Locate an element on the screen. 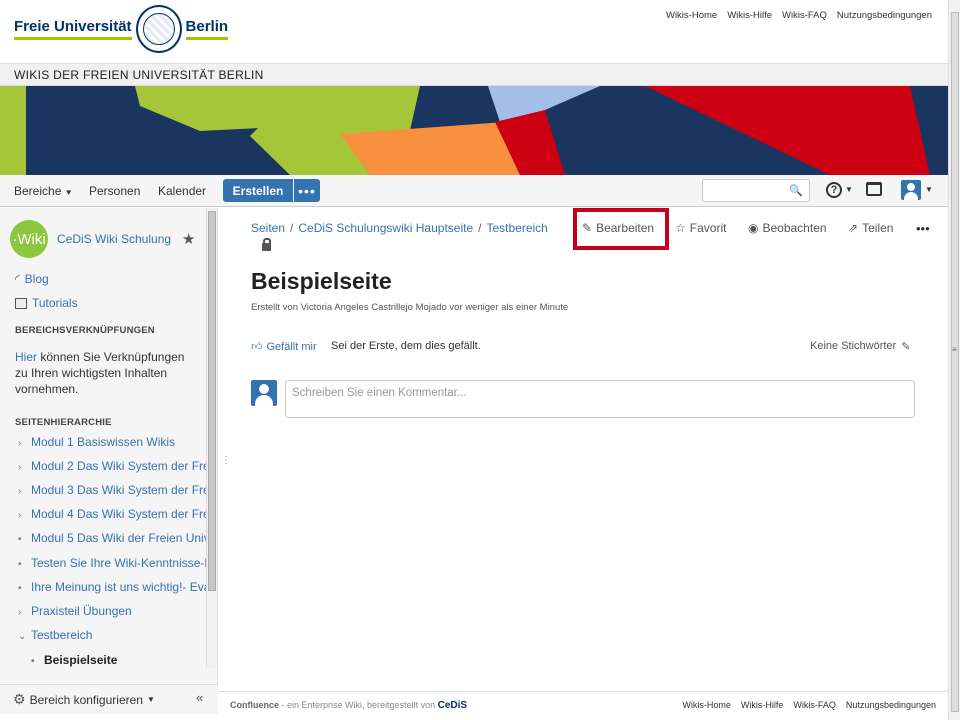  help-label: ? is located at coordinates (834, 190).